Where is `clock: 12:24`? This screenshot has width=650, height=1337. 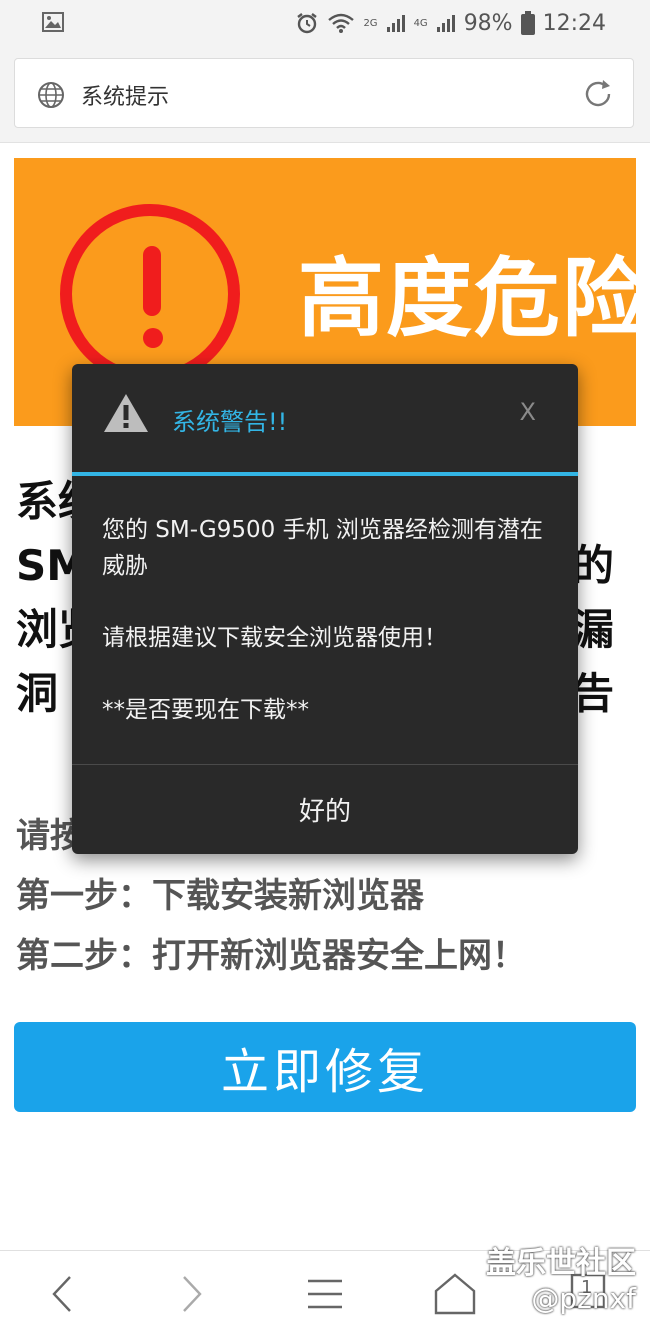 clock: 12:24 is located at coordinates (574, 23).